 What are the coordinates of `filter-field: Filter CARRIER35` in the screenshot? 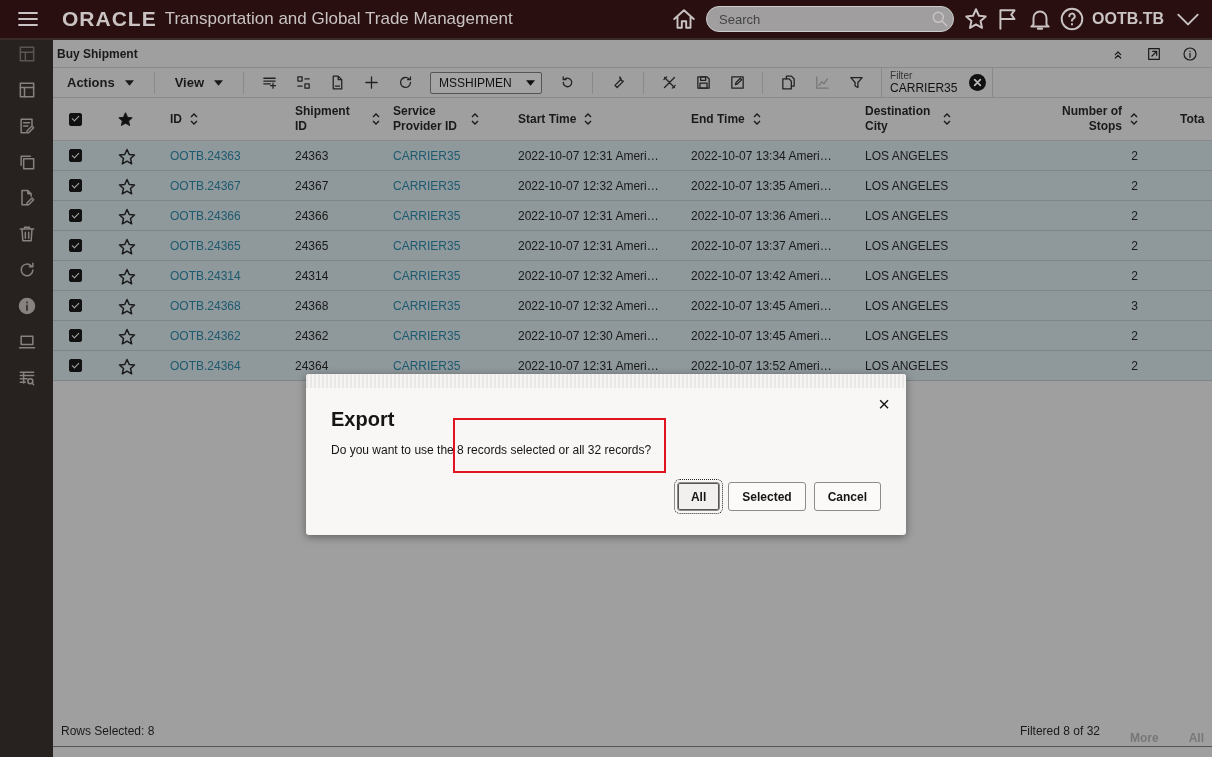 It's located at (937, 82).